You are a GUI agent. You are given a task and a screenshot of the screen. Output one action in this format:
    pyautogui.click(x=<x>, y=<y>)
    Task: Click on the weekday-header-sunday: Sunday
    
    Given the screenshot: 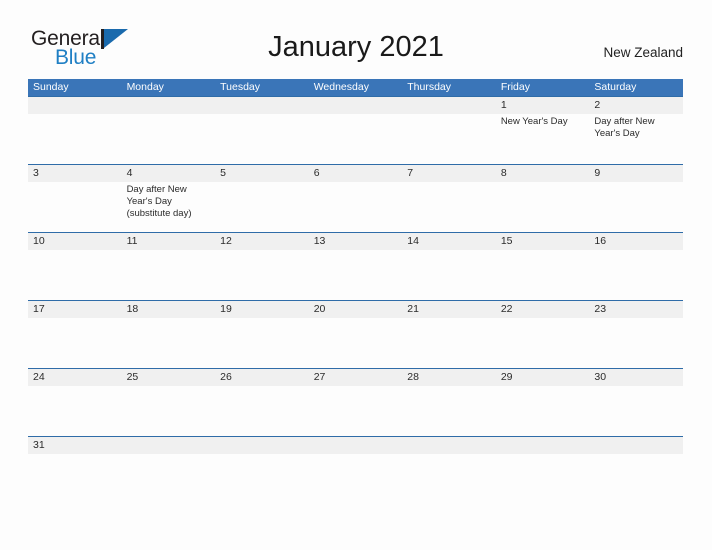 What is the action you would take?
    pyautogui.click(x=51, y=87)
    